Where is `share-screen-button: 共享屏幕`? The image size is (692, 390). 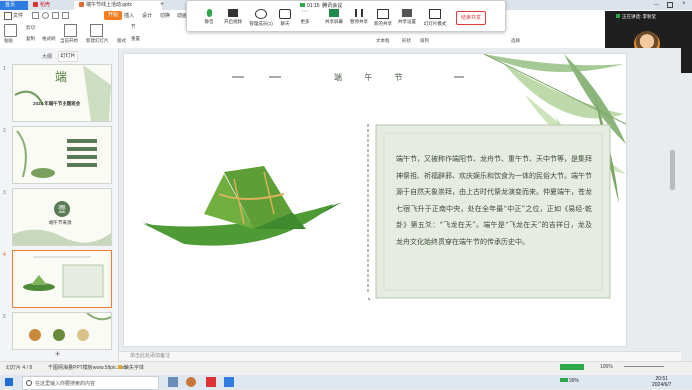
share-screen-button: 共享屏幕 is located at coordinates (334, 17).